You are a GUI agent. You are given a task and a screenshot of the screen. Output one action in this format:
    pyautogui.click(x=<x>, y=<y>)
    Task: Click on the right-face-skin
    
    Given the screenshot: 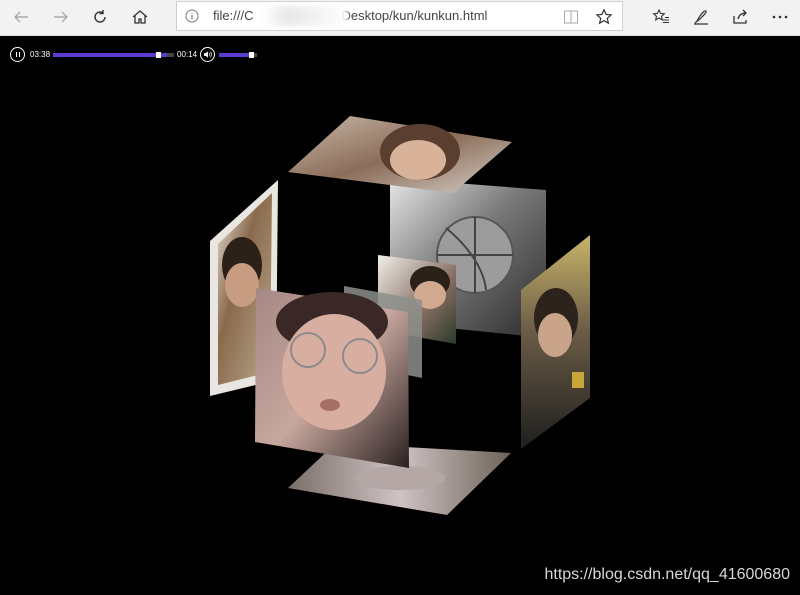 What is the action you would take?
    pyautogui.click(x=555, y=335)
    